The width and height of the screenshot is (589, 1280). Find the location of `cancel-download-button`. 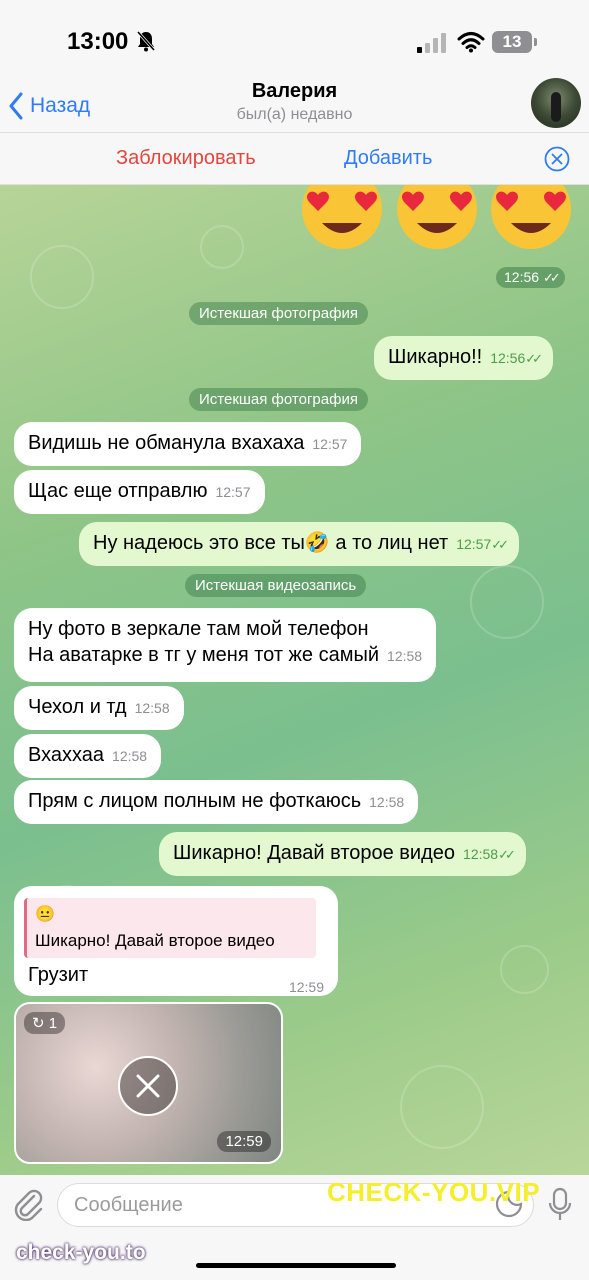

cancel-download-button is located at coordinates (148, 1086).